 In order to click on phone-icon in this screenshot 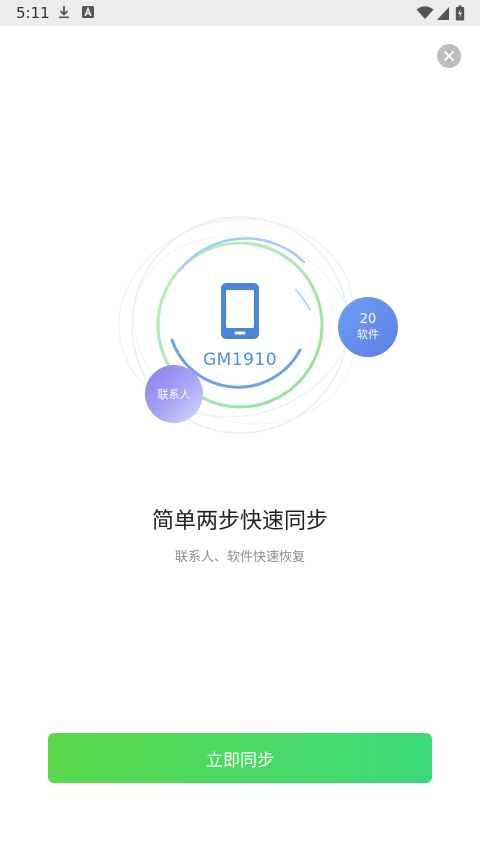, I will do `click(240, 311)`.